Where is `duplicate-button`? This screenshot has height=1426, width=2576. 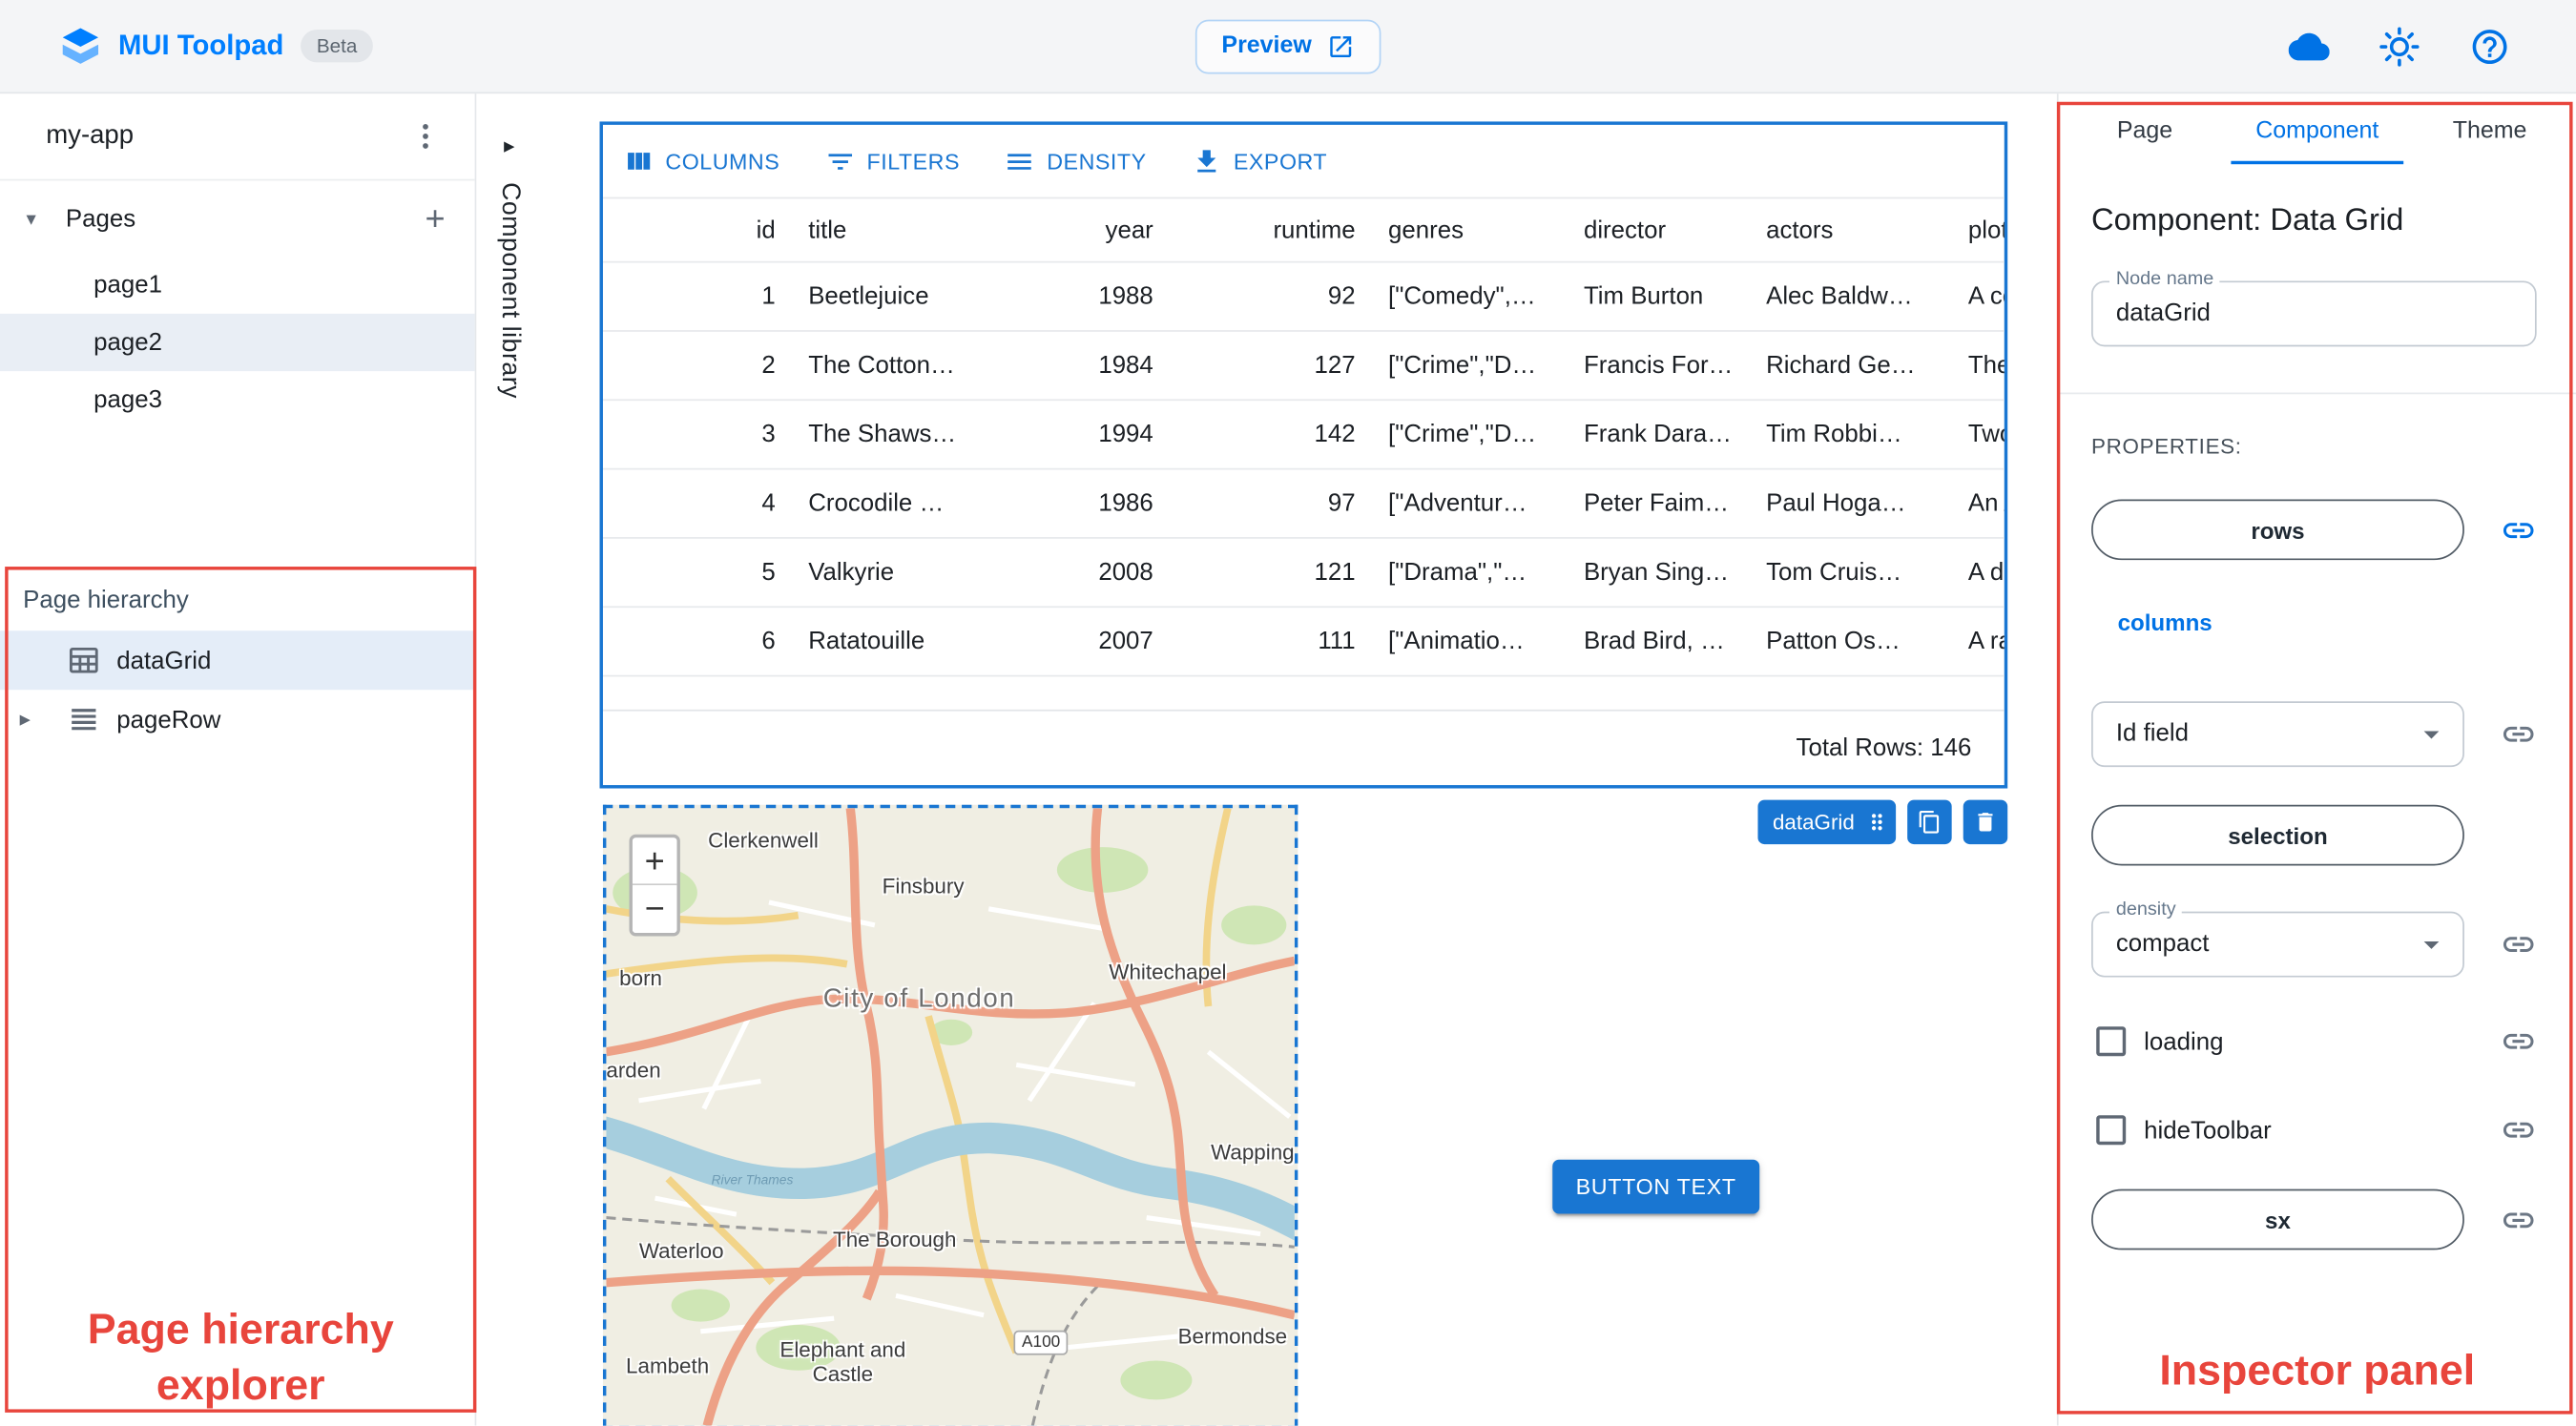 duplicate-button is located at coordinates (1929, 822).